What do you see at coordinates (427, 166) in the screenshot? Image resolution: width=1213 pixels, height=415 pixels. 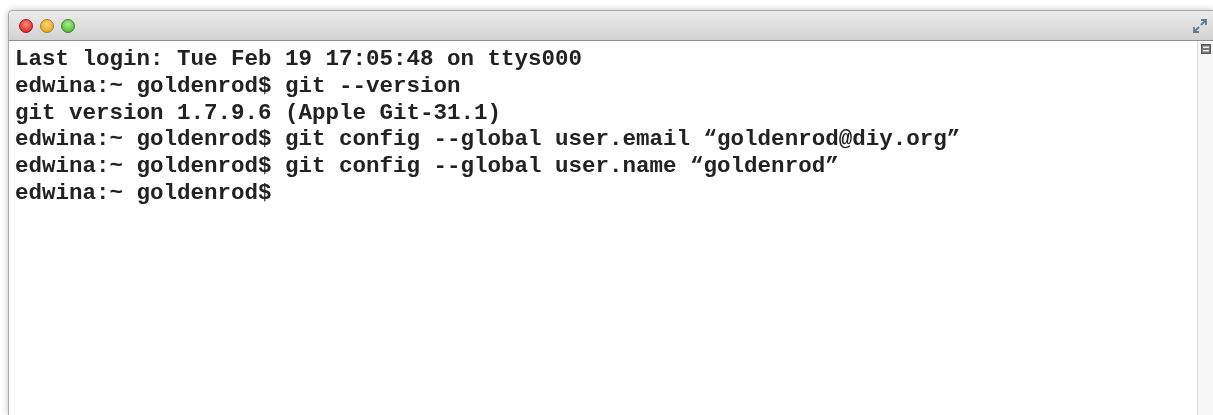 I see `terminal-line: edwina:~ goldenrod$ git config --global user.name “goldenrod”` at bounding box center [427, 166].